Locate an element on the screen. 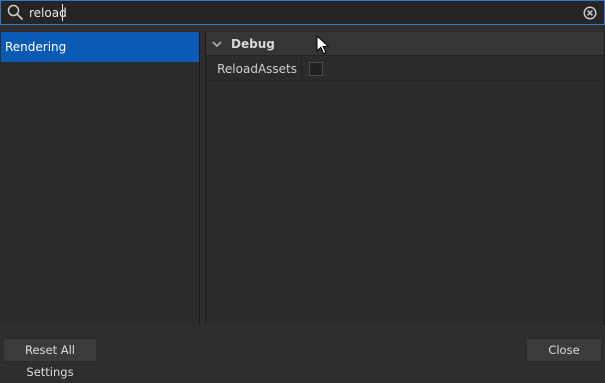 The height and width of the screenshot is (383, 605). search-input is located at coordinates (299, 12).